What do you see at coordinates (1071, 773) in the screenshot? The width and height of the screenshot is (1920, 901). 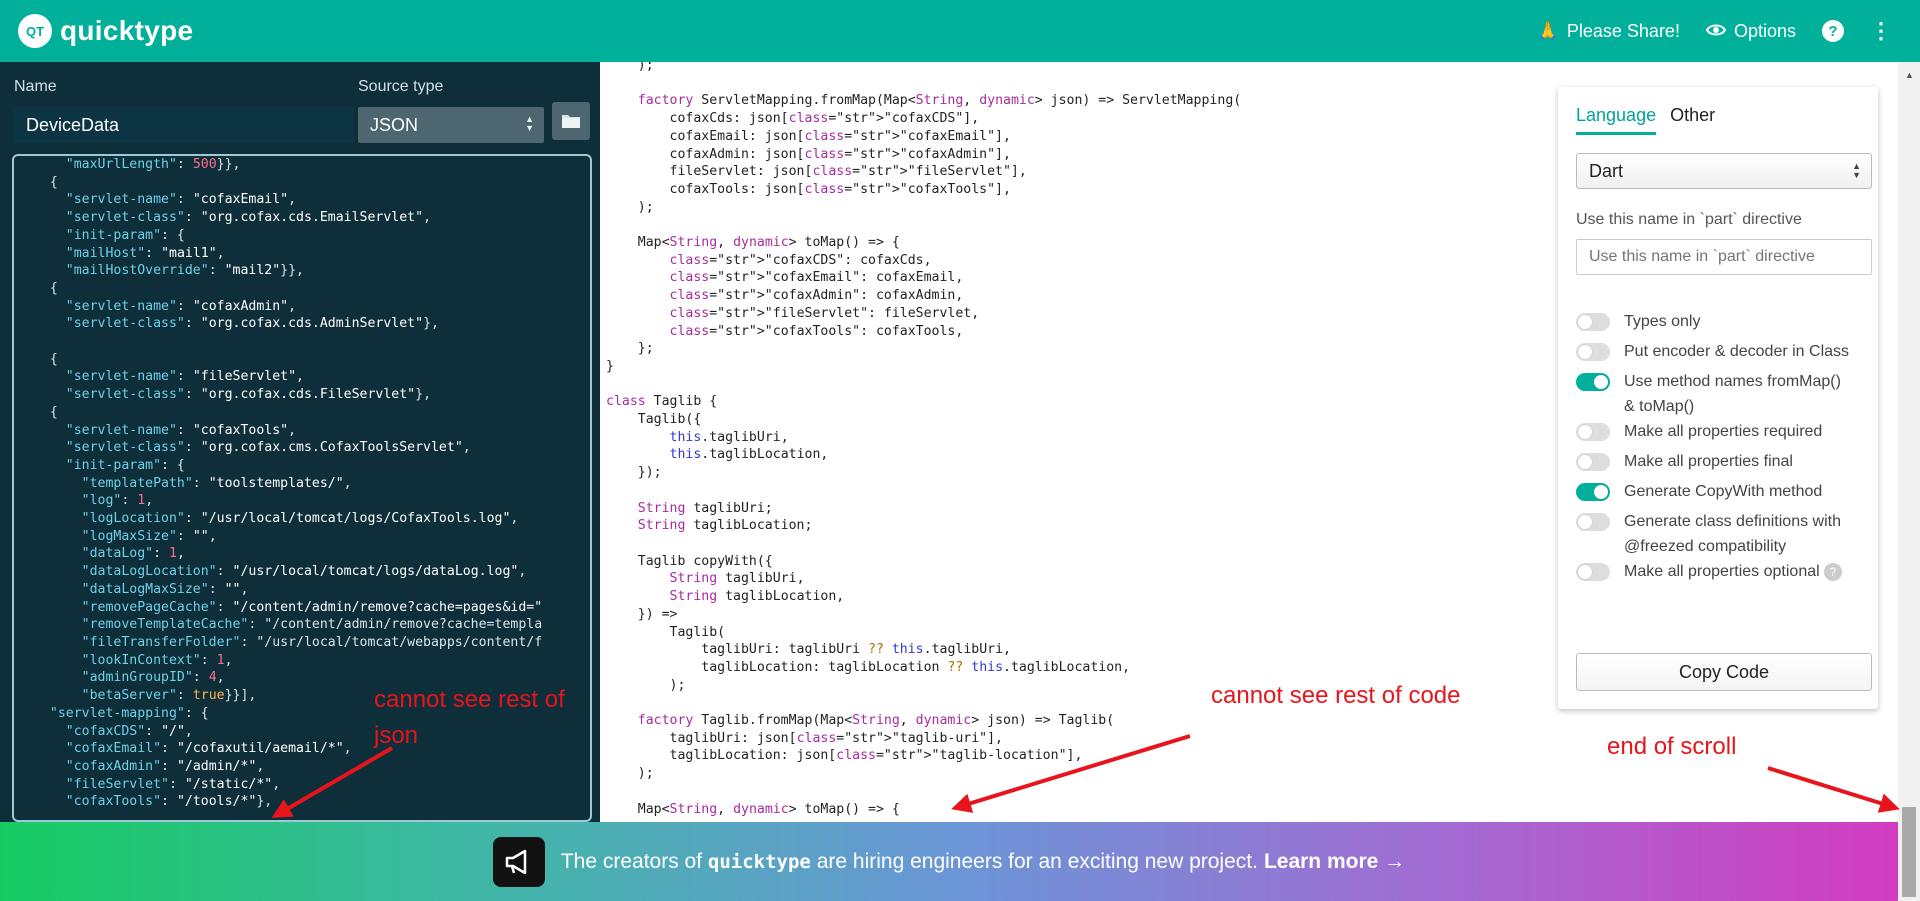 I see `arrow-to-code` at bounding box center [1071, 773].